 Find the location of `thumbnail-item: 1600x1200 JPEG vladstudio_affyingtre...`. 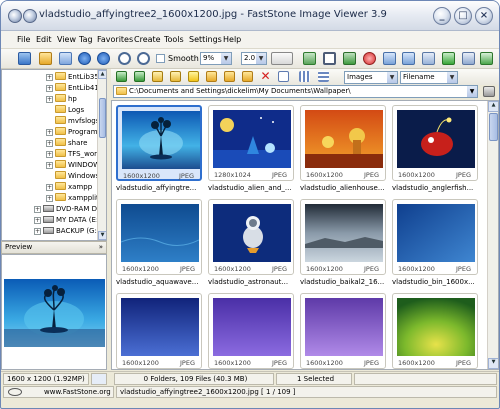

thumbnail-item: 1600x1200 JPEG vladstudio_affyingtre... is located at coordinates (159, 149).